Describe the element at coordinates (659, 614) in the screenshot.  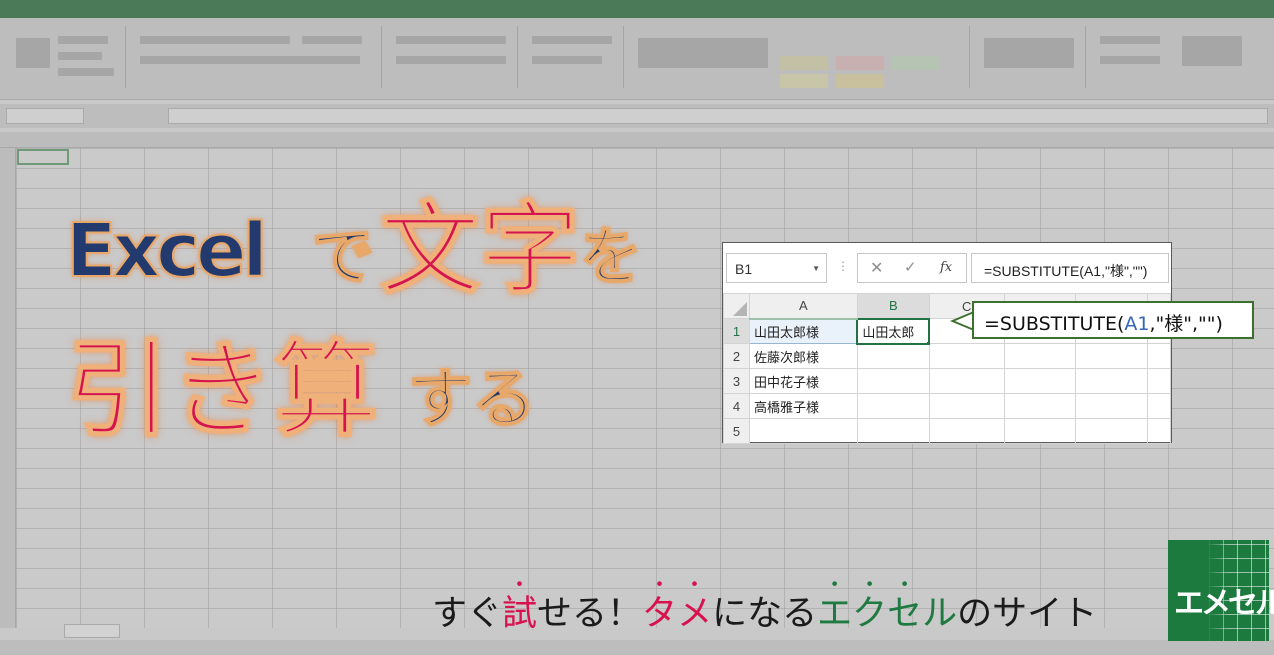
I see `tagline-emphasis: タ` at that location.